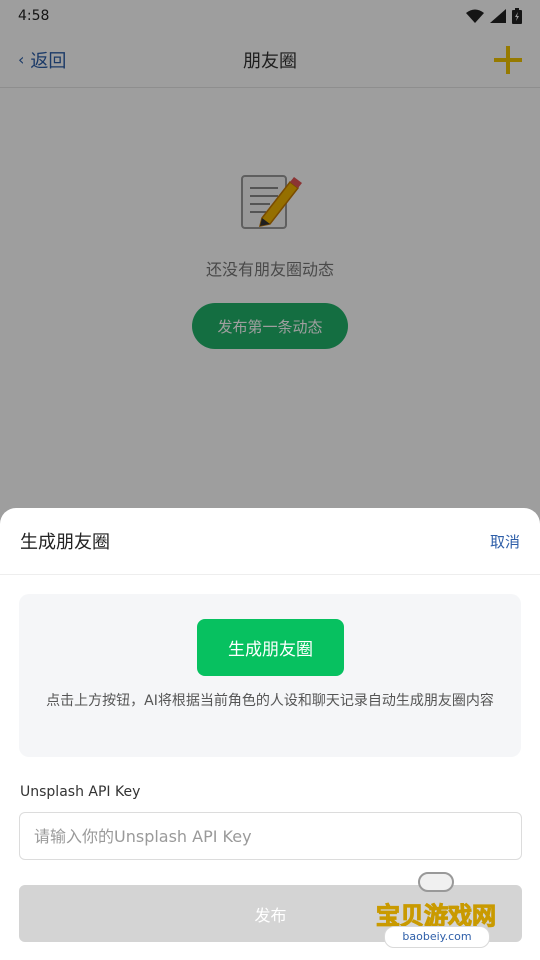  I want to click on generate-description: 点击上方按钮，AI将根据当前角色的人设和聊天记录自动生成朋友圈内容, so click(270, 701).